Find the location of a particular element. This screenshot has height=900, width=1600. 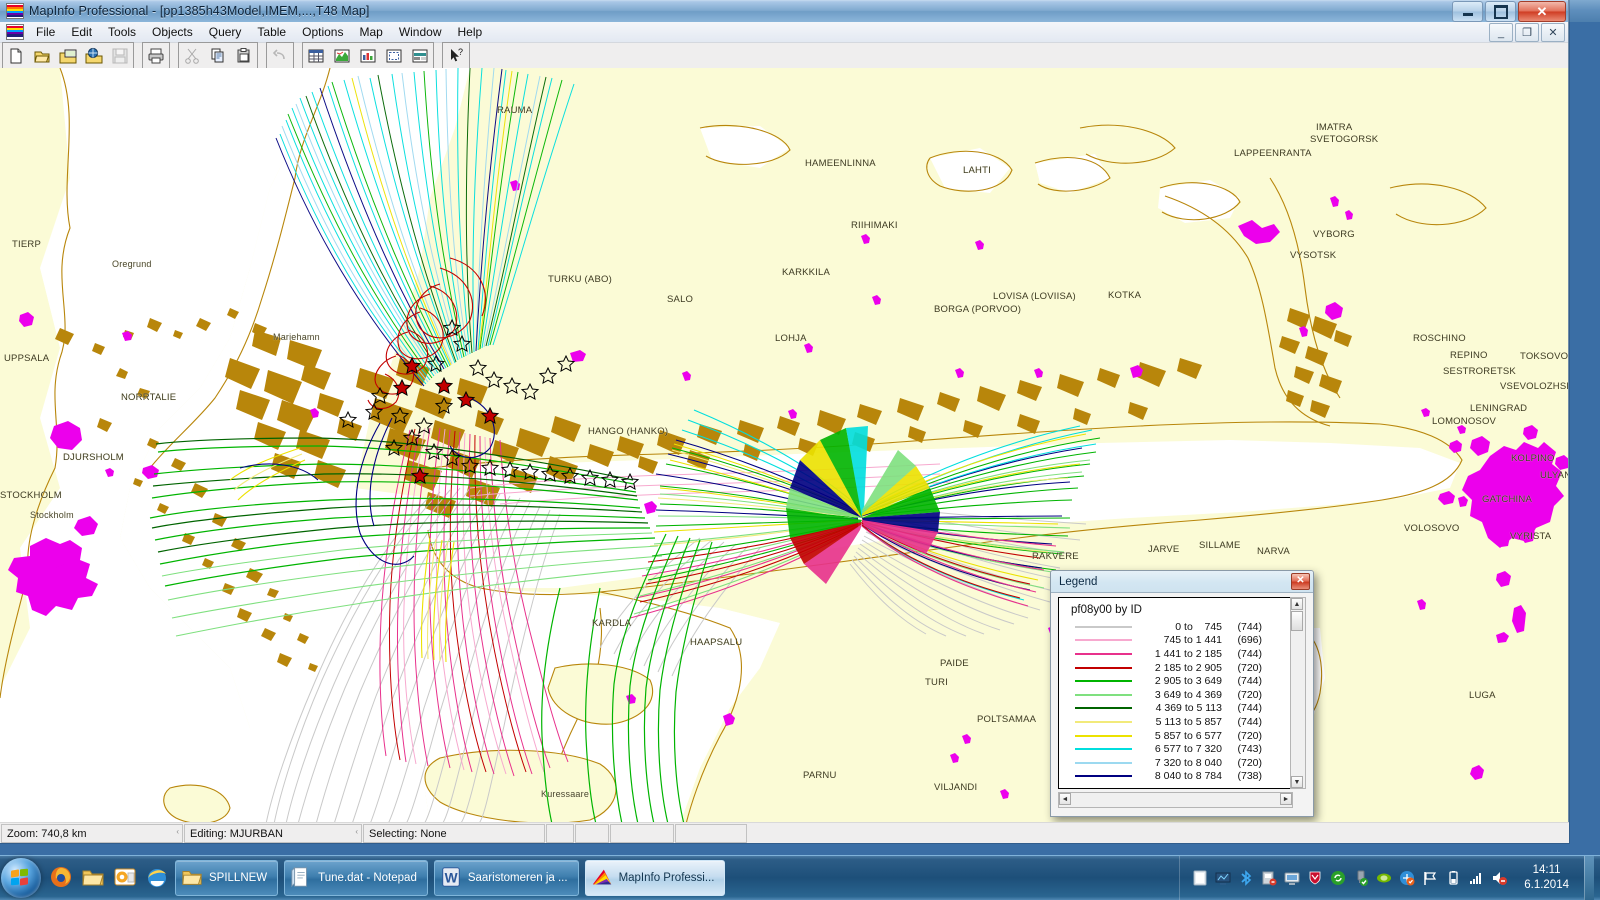

menu-tools: Tools is located at coordinates (122, 32).